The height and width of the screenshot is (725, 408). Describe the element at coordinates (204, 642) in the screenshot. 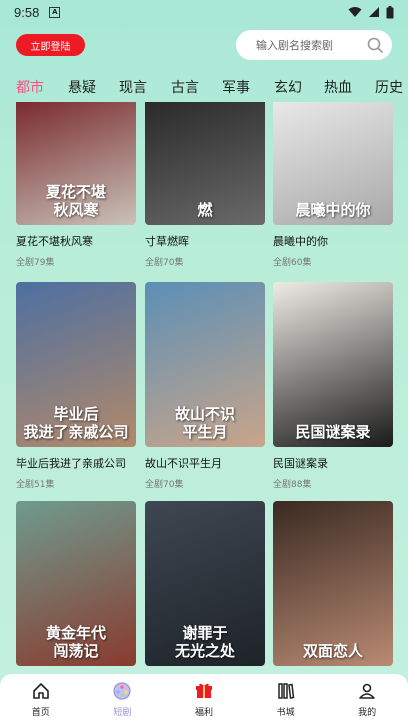

I see `poster-title-art: 谢罪于 无光之处` at that location.